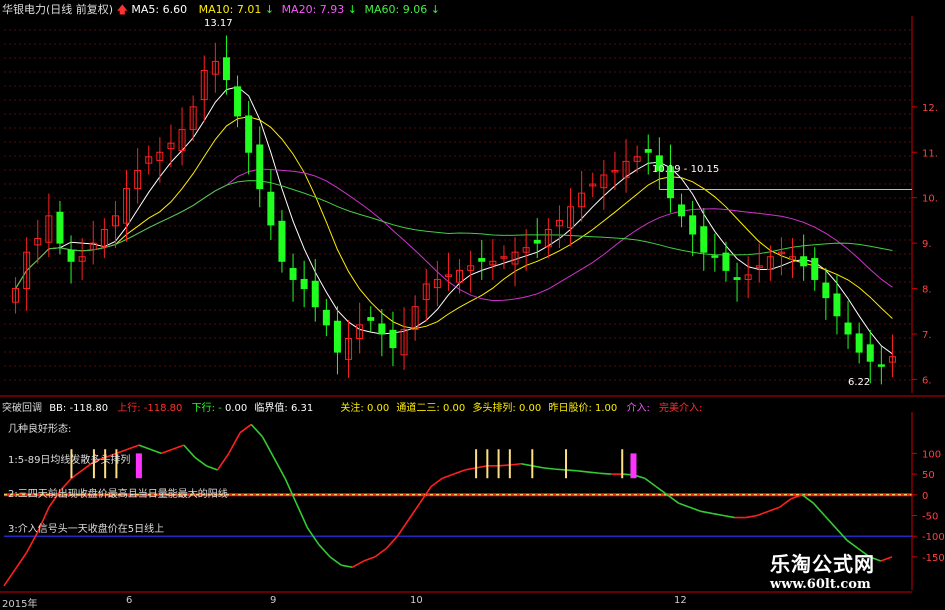  I want to click on price-tick-label: 11., so click(930, 153).